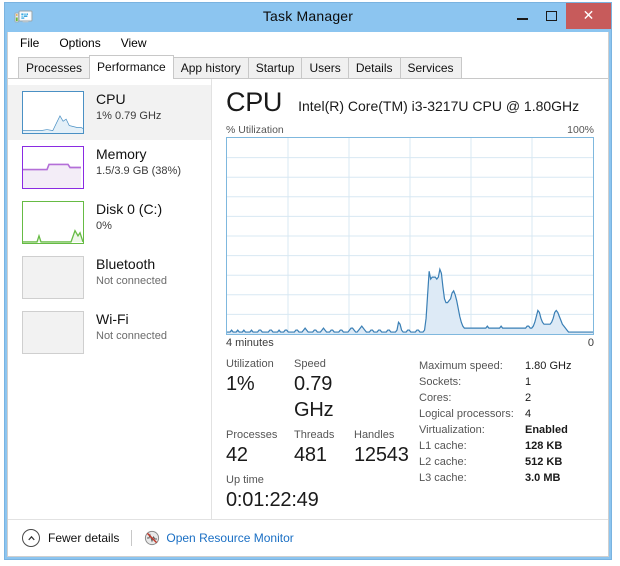 Image resolution: width=620 pixels, height=566 pixels. What do you see at coordinates (54, 67) in the screenshot?
I see `tab-processes: Processes` at bounding box center [54, 67].